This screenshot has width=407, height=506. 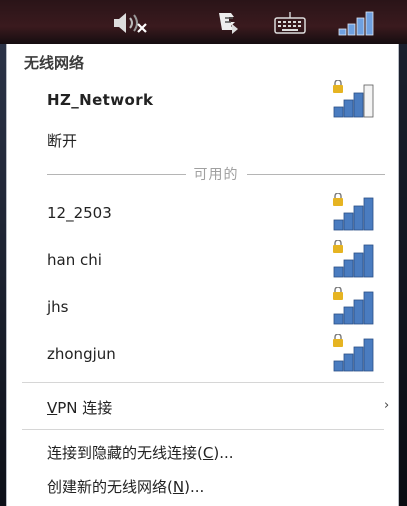 I want to click on available-divider: 可用的, so click(x=216, y=174).